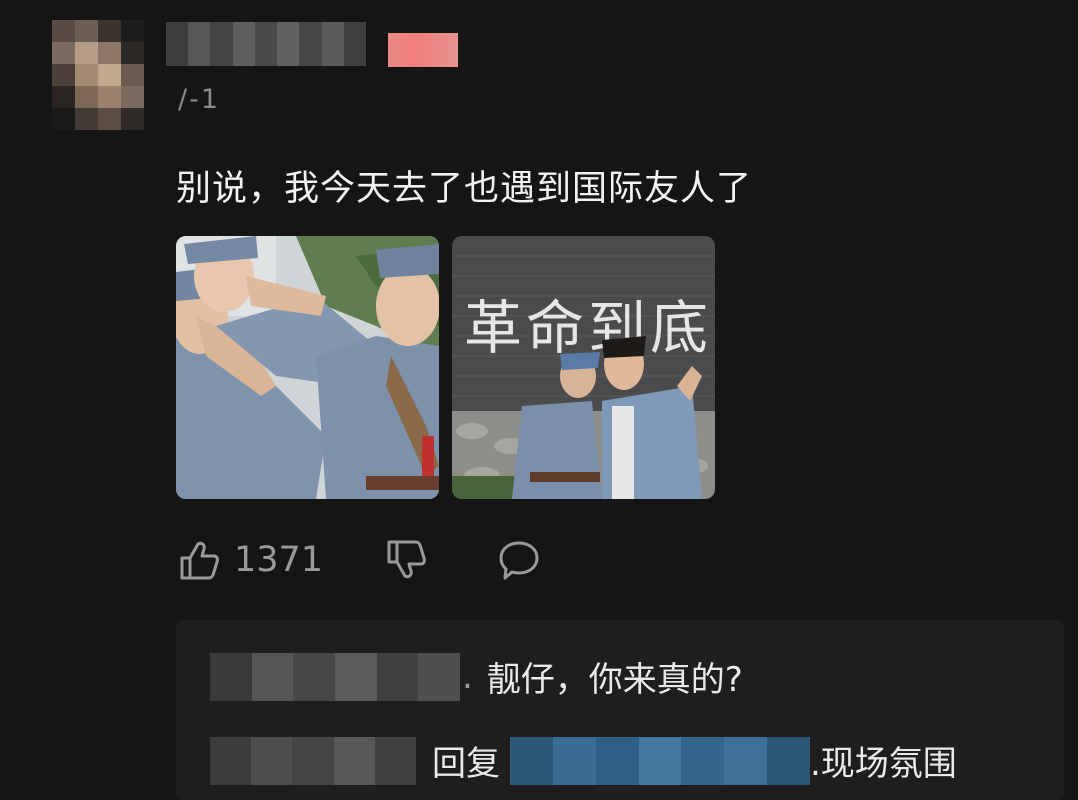 The width and height of the screenshot is (1078, 800). Describe the element at coordinates (466, 764) in the screenshot. I see `reply-prefix: 回复` at that location.